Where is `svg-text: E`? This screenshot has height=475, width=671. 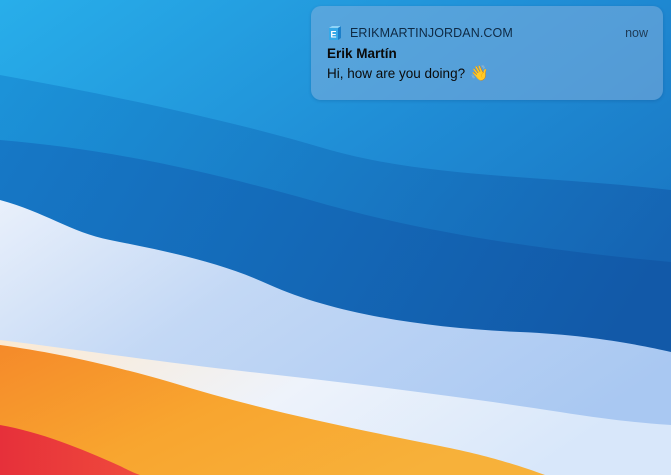
svg-text: E is located at coordinates (333, 35).